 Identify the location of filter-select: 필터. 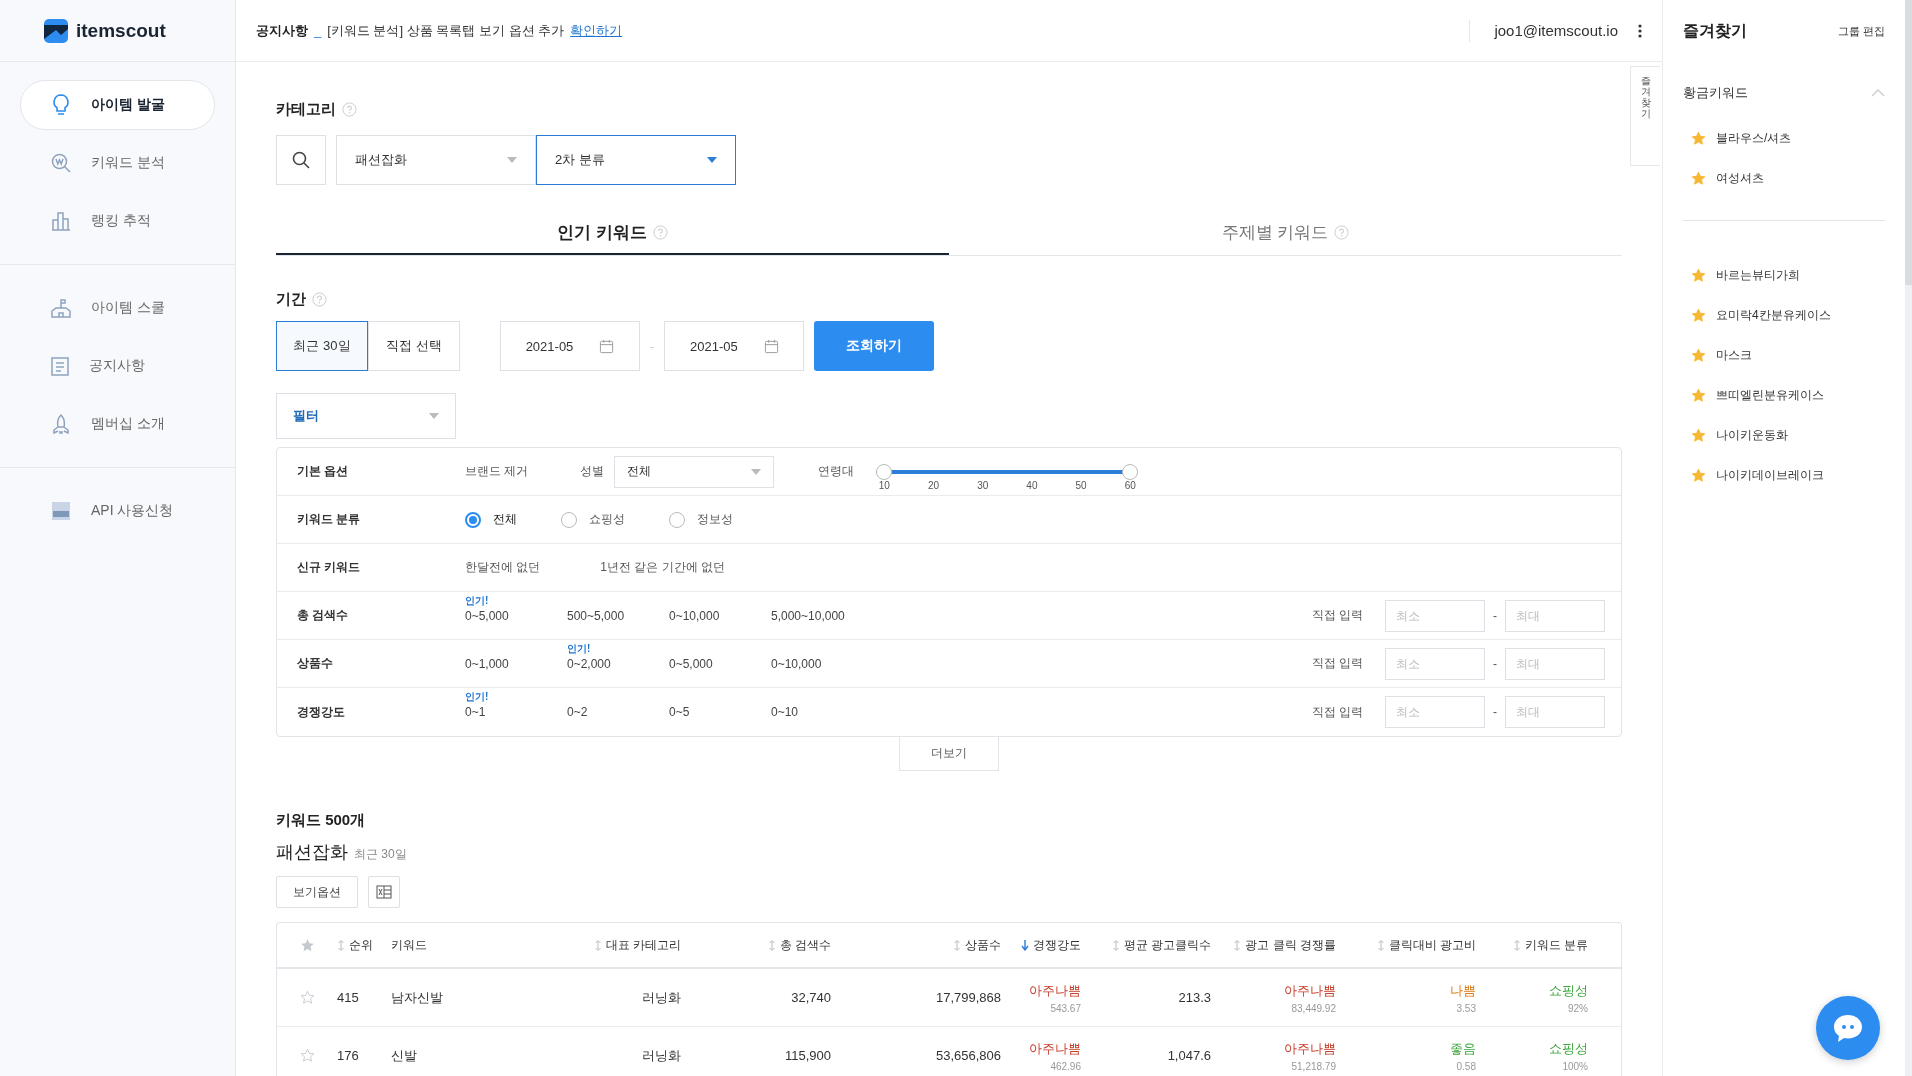
(366, 416).